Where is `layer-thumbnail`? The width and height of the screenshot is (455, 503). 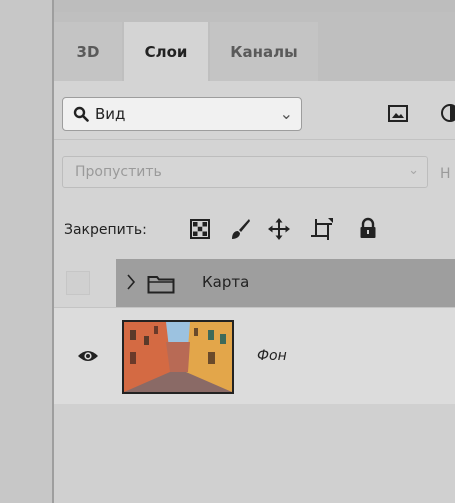 layer-thumbnail is located at coordinates (178, 357).